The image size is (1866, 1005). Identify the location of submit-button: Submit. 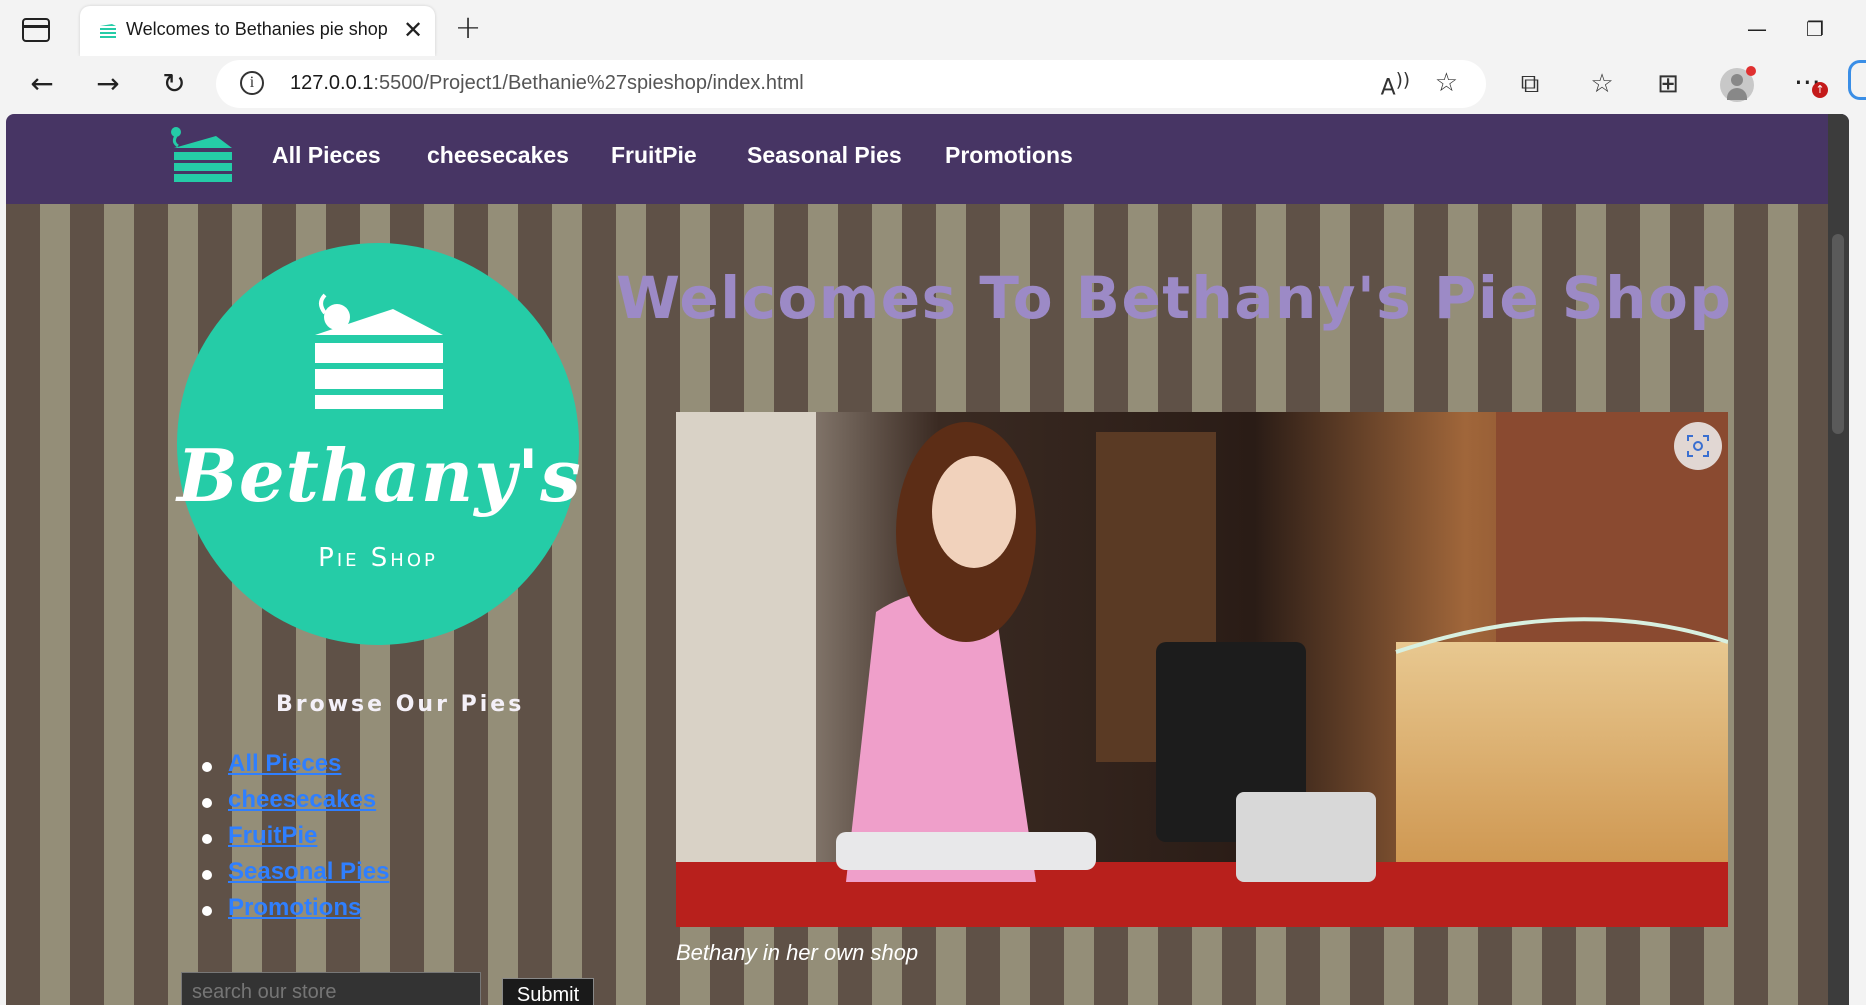
(548, 991).